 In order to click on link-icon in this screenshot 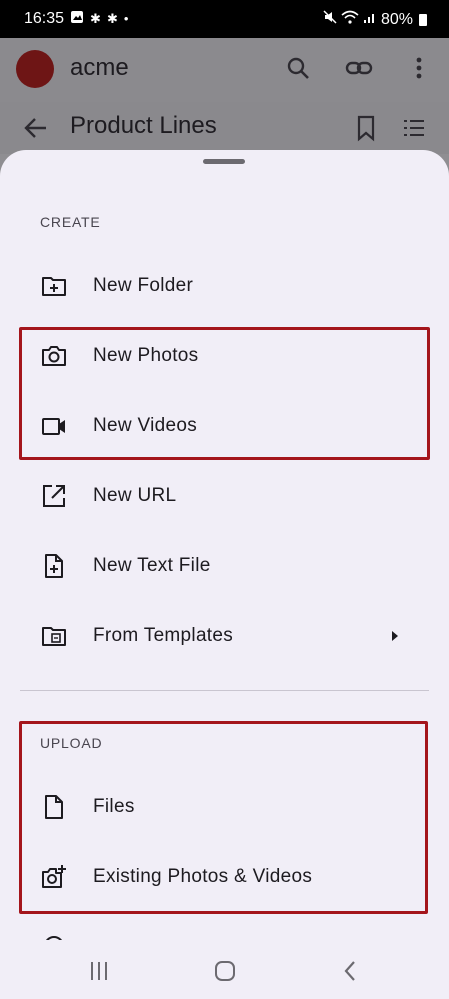, I will do `click(359, 68)`.